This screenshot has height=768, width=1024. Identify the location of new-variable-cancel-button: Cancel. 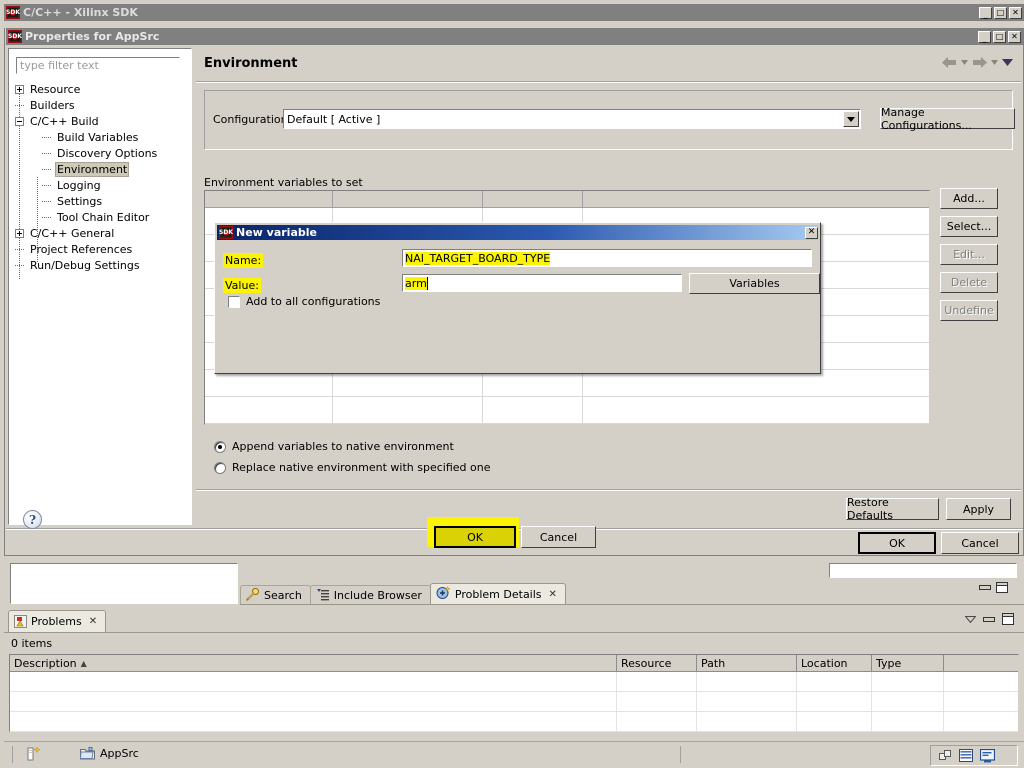
(558, 537).